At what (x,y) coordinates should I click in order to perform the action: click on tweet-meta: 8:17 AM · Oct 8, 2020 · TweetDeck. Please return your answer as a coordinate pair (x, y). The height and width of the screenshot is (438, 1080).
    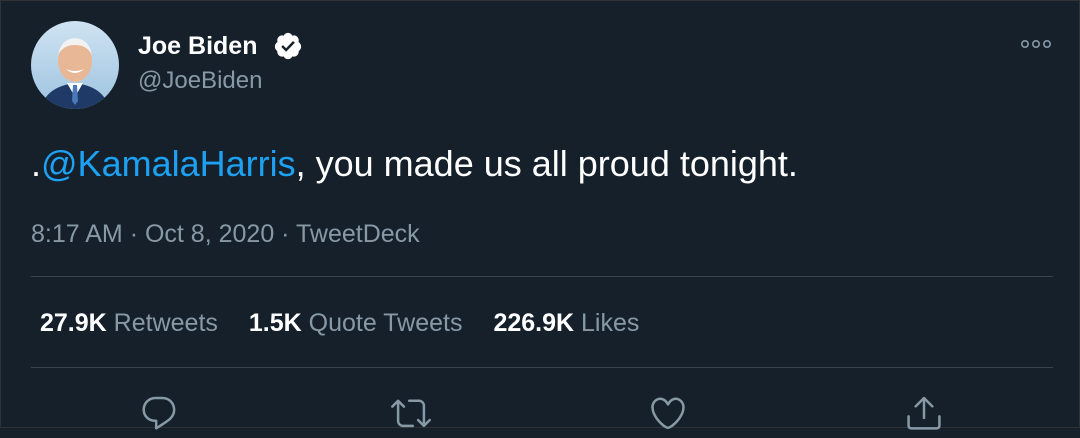
    Looking at the image, I should click on (225, 234).